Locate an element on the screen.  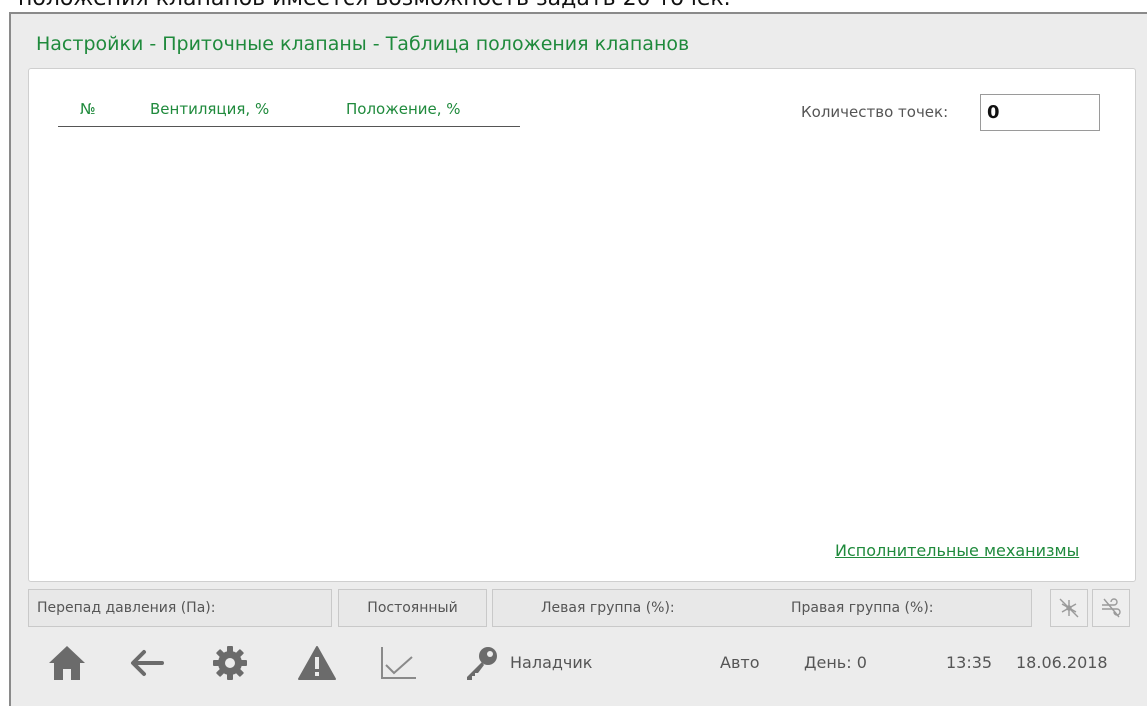
user-role-label: Наладчик is located at coordinates (551, 662).